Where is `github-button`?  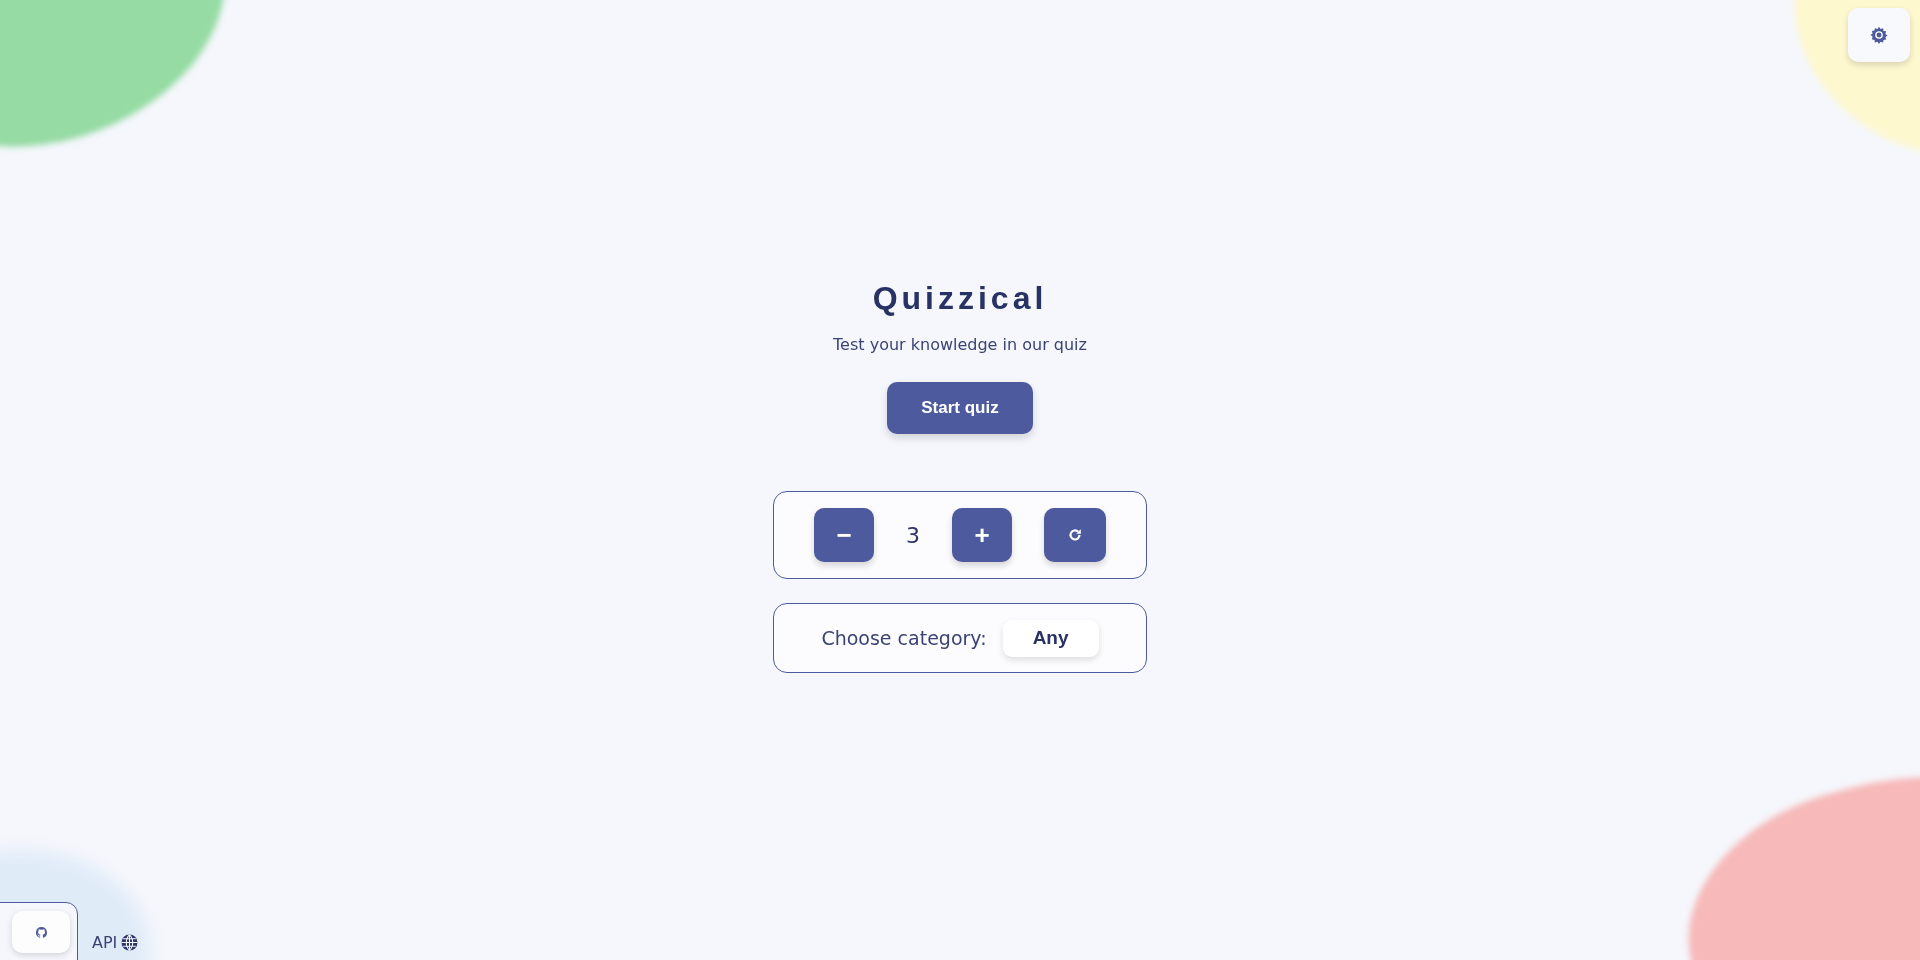
github-button is located at coordinates (41, 932).